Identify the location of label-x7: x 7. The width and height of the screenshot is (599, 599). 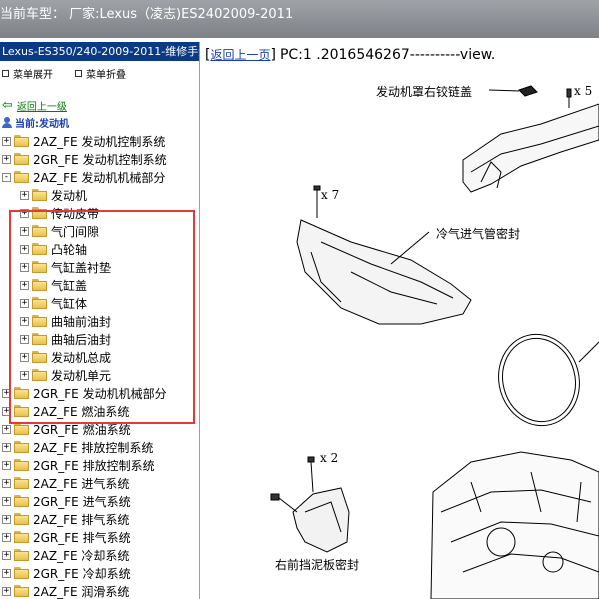
(330, 195).